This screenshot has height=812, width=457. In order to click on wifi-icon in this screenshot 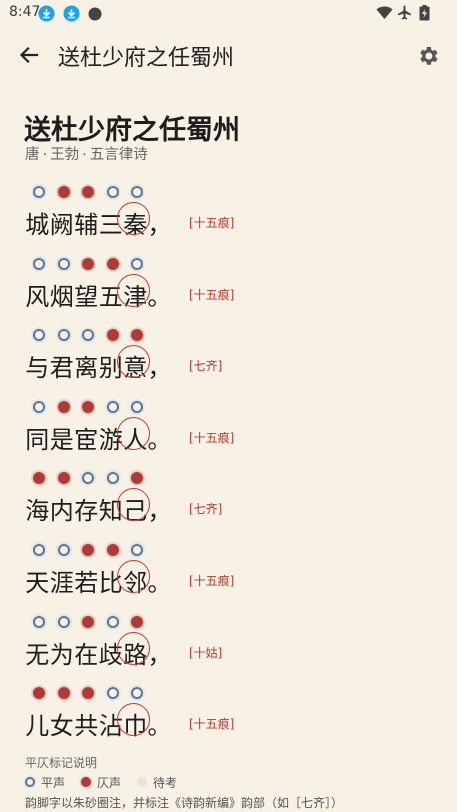, I will do `click(384, 14)`.